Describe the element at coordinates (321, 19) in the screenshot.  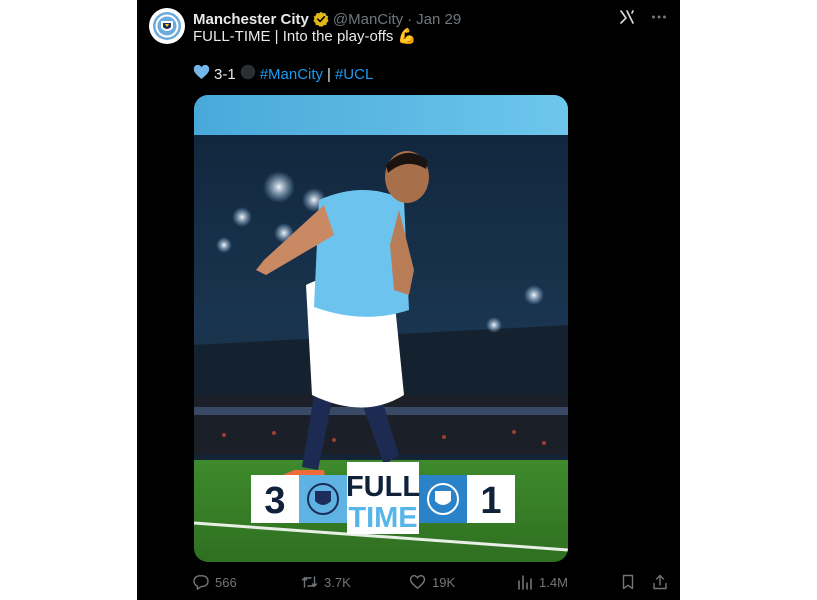
I see `verified-gold-badge-icon` at that location.